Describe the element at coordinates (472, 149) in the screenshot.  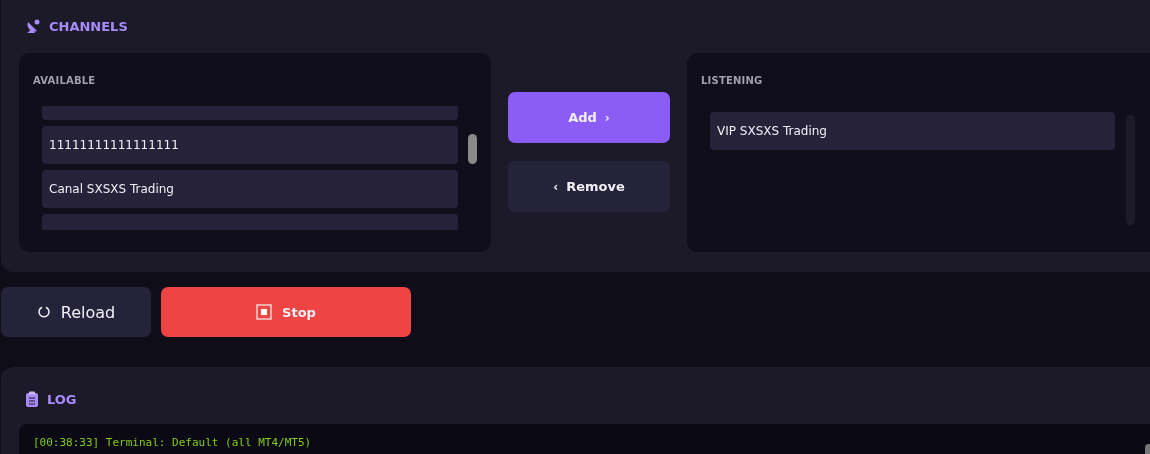
I see `scrollbar-thumb` at that location.